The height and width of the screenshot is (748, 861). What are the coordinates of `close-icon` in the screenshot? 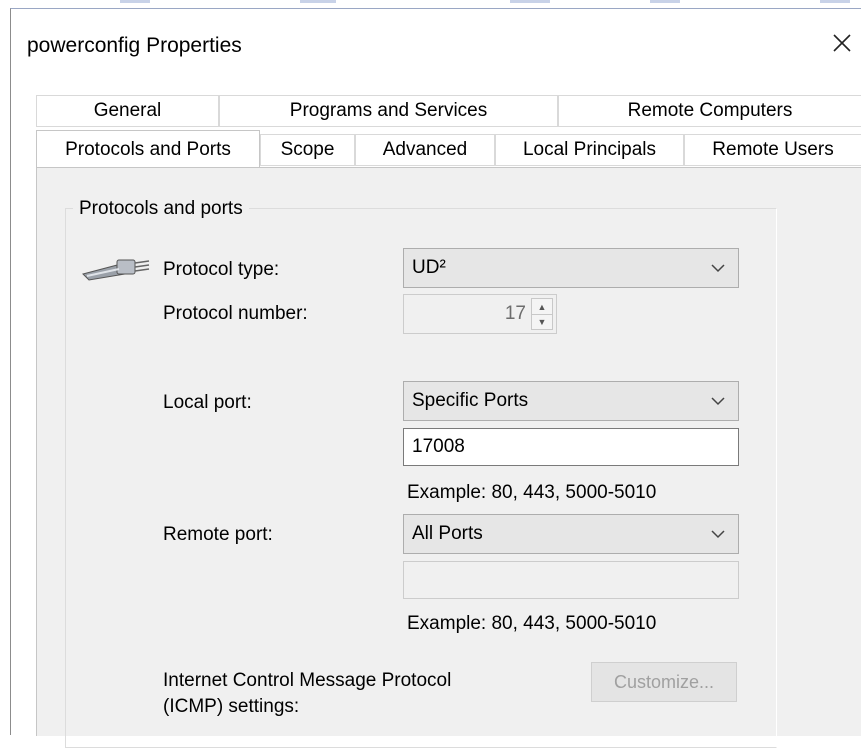 It's located at (842, 43).